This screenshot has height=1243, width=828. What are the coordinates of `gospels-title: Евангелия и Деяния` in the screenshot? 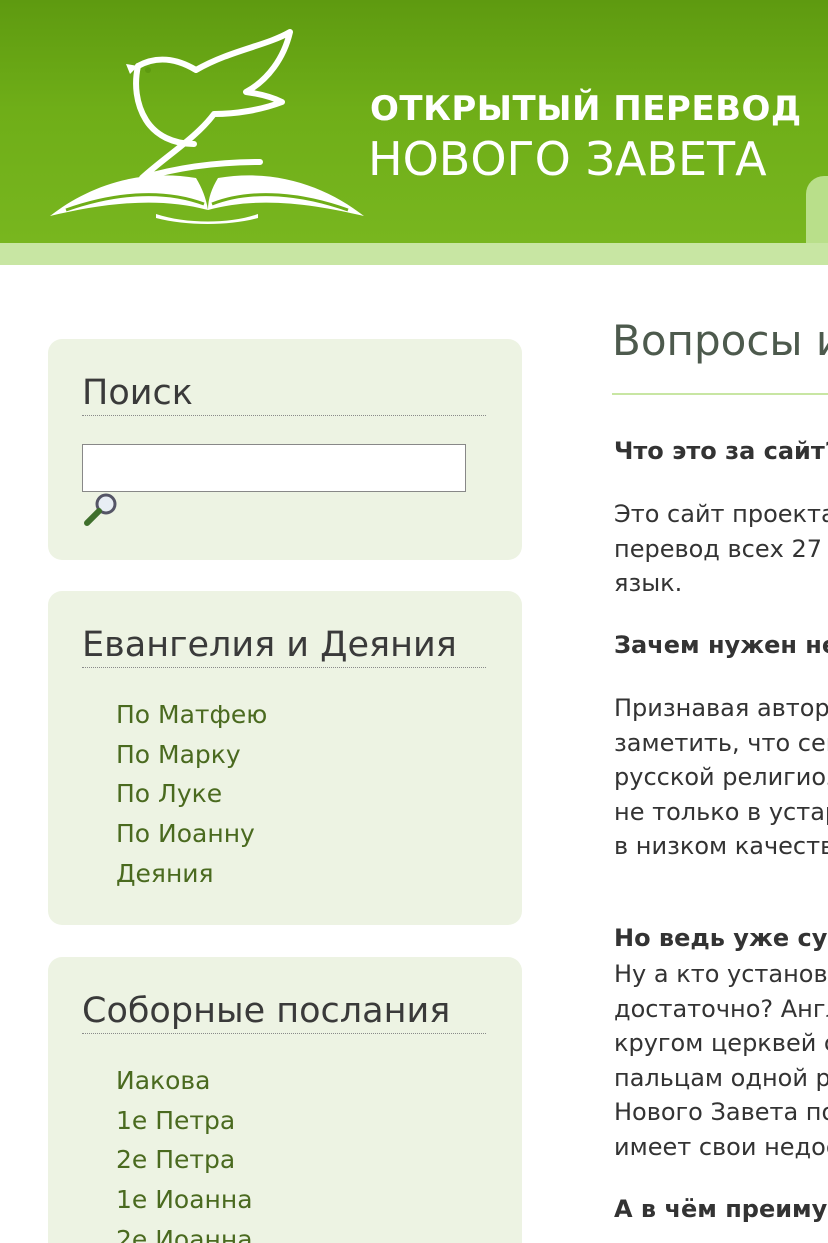 It's located at (284, 646).